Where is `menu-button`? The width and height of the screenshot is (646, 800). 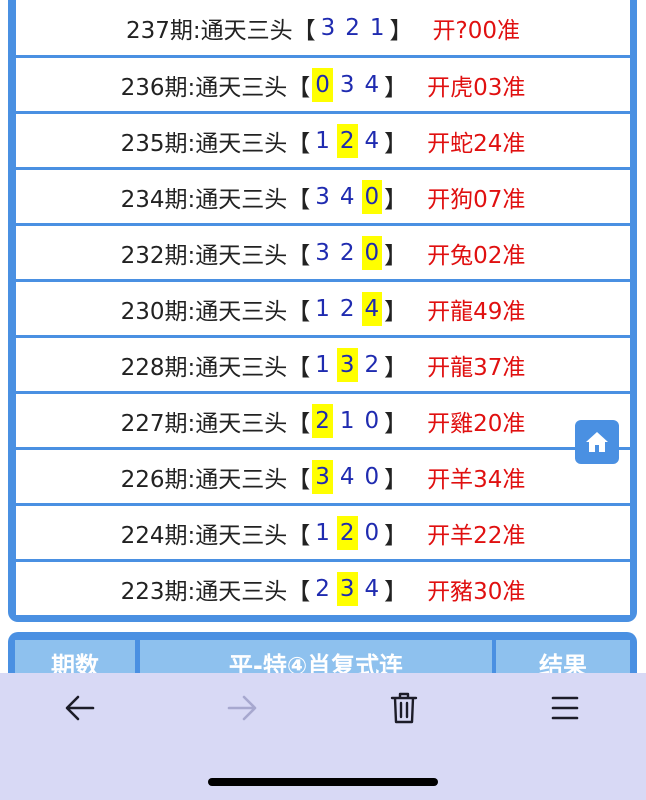 menu-button is located at coordinates (565, 708).